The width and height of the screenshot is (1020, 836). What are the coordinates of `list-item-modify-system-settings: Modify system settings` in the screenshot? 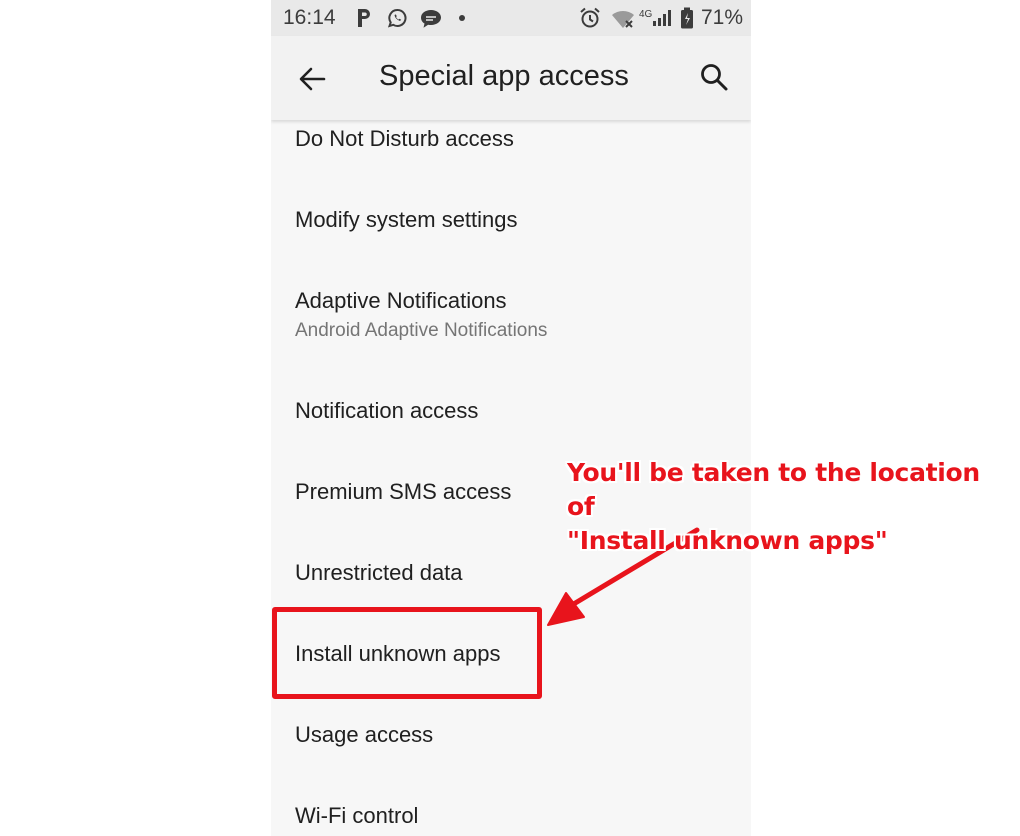 It's located at (511, 222).